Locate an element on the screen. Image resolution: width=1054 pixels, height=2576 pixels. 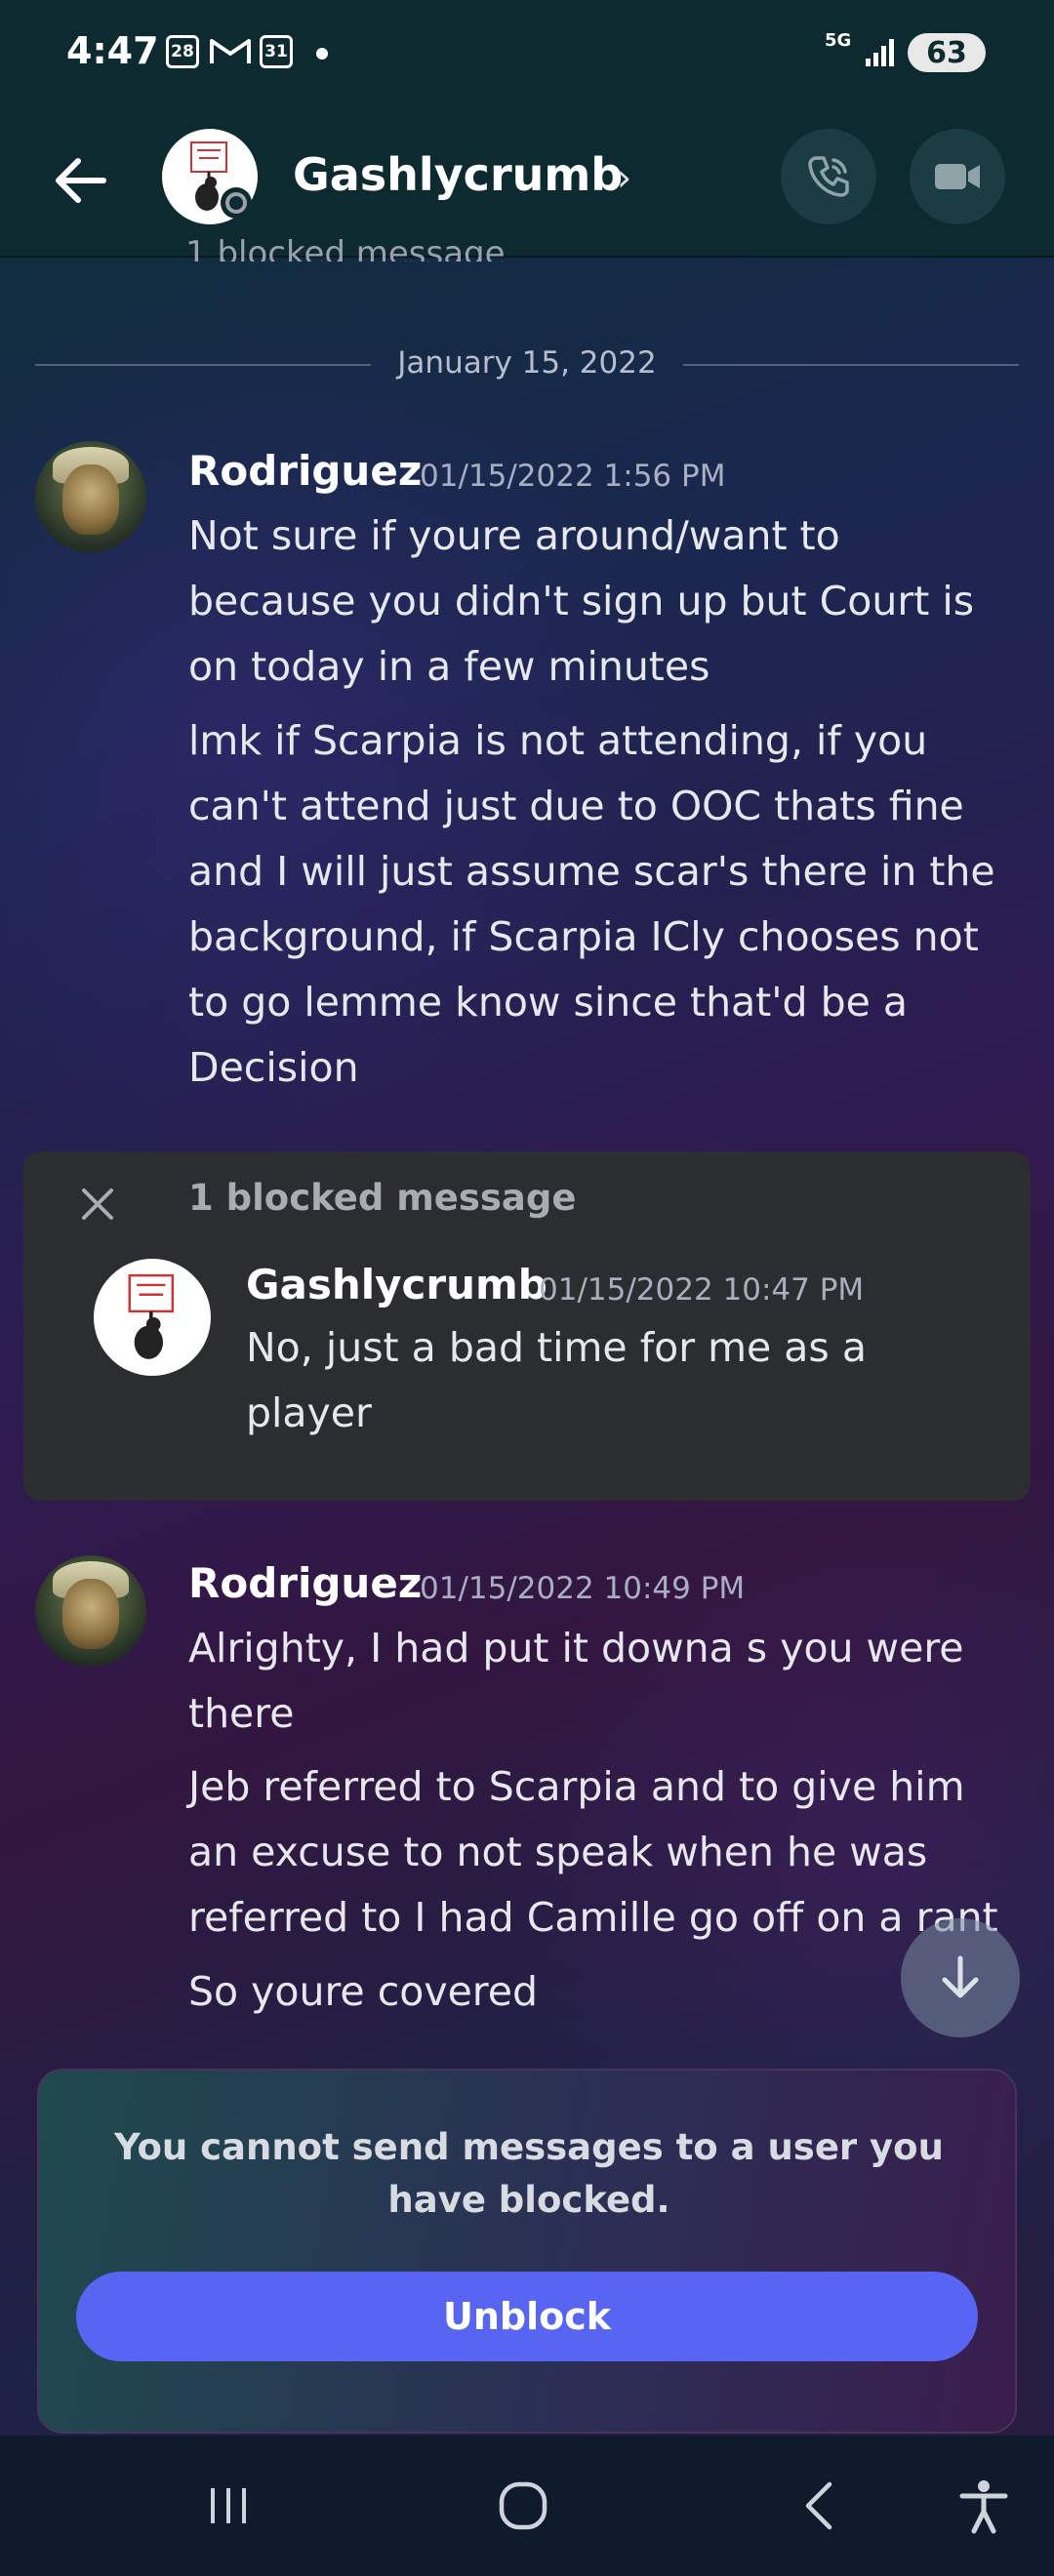
arrow-left-icon is located at coordinates (81, 180).